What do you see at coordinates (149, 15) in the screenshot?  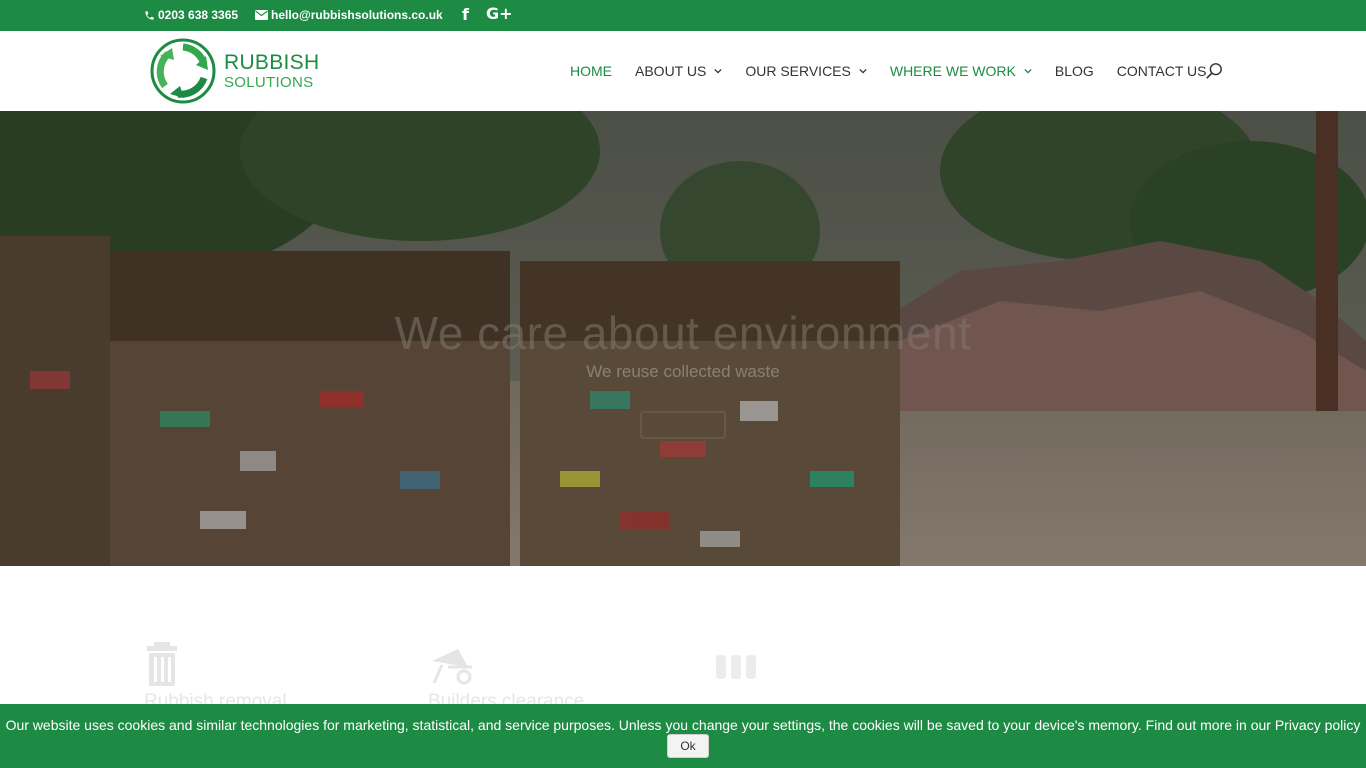 I see `phone-icon` at bounding box center [149, 15].